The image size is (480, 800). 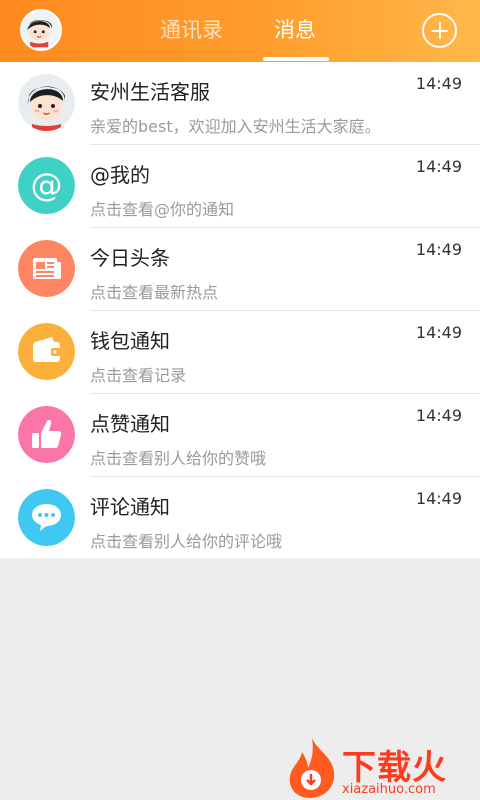 What do you see at coordinates (150, 92) in the screenshot?
I see `message-title: 安州生活客服` at bounding box center [150, 92].